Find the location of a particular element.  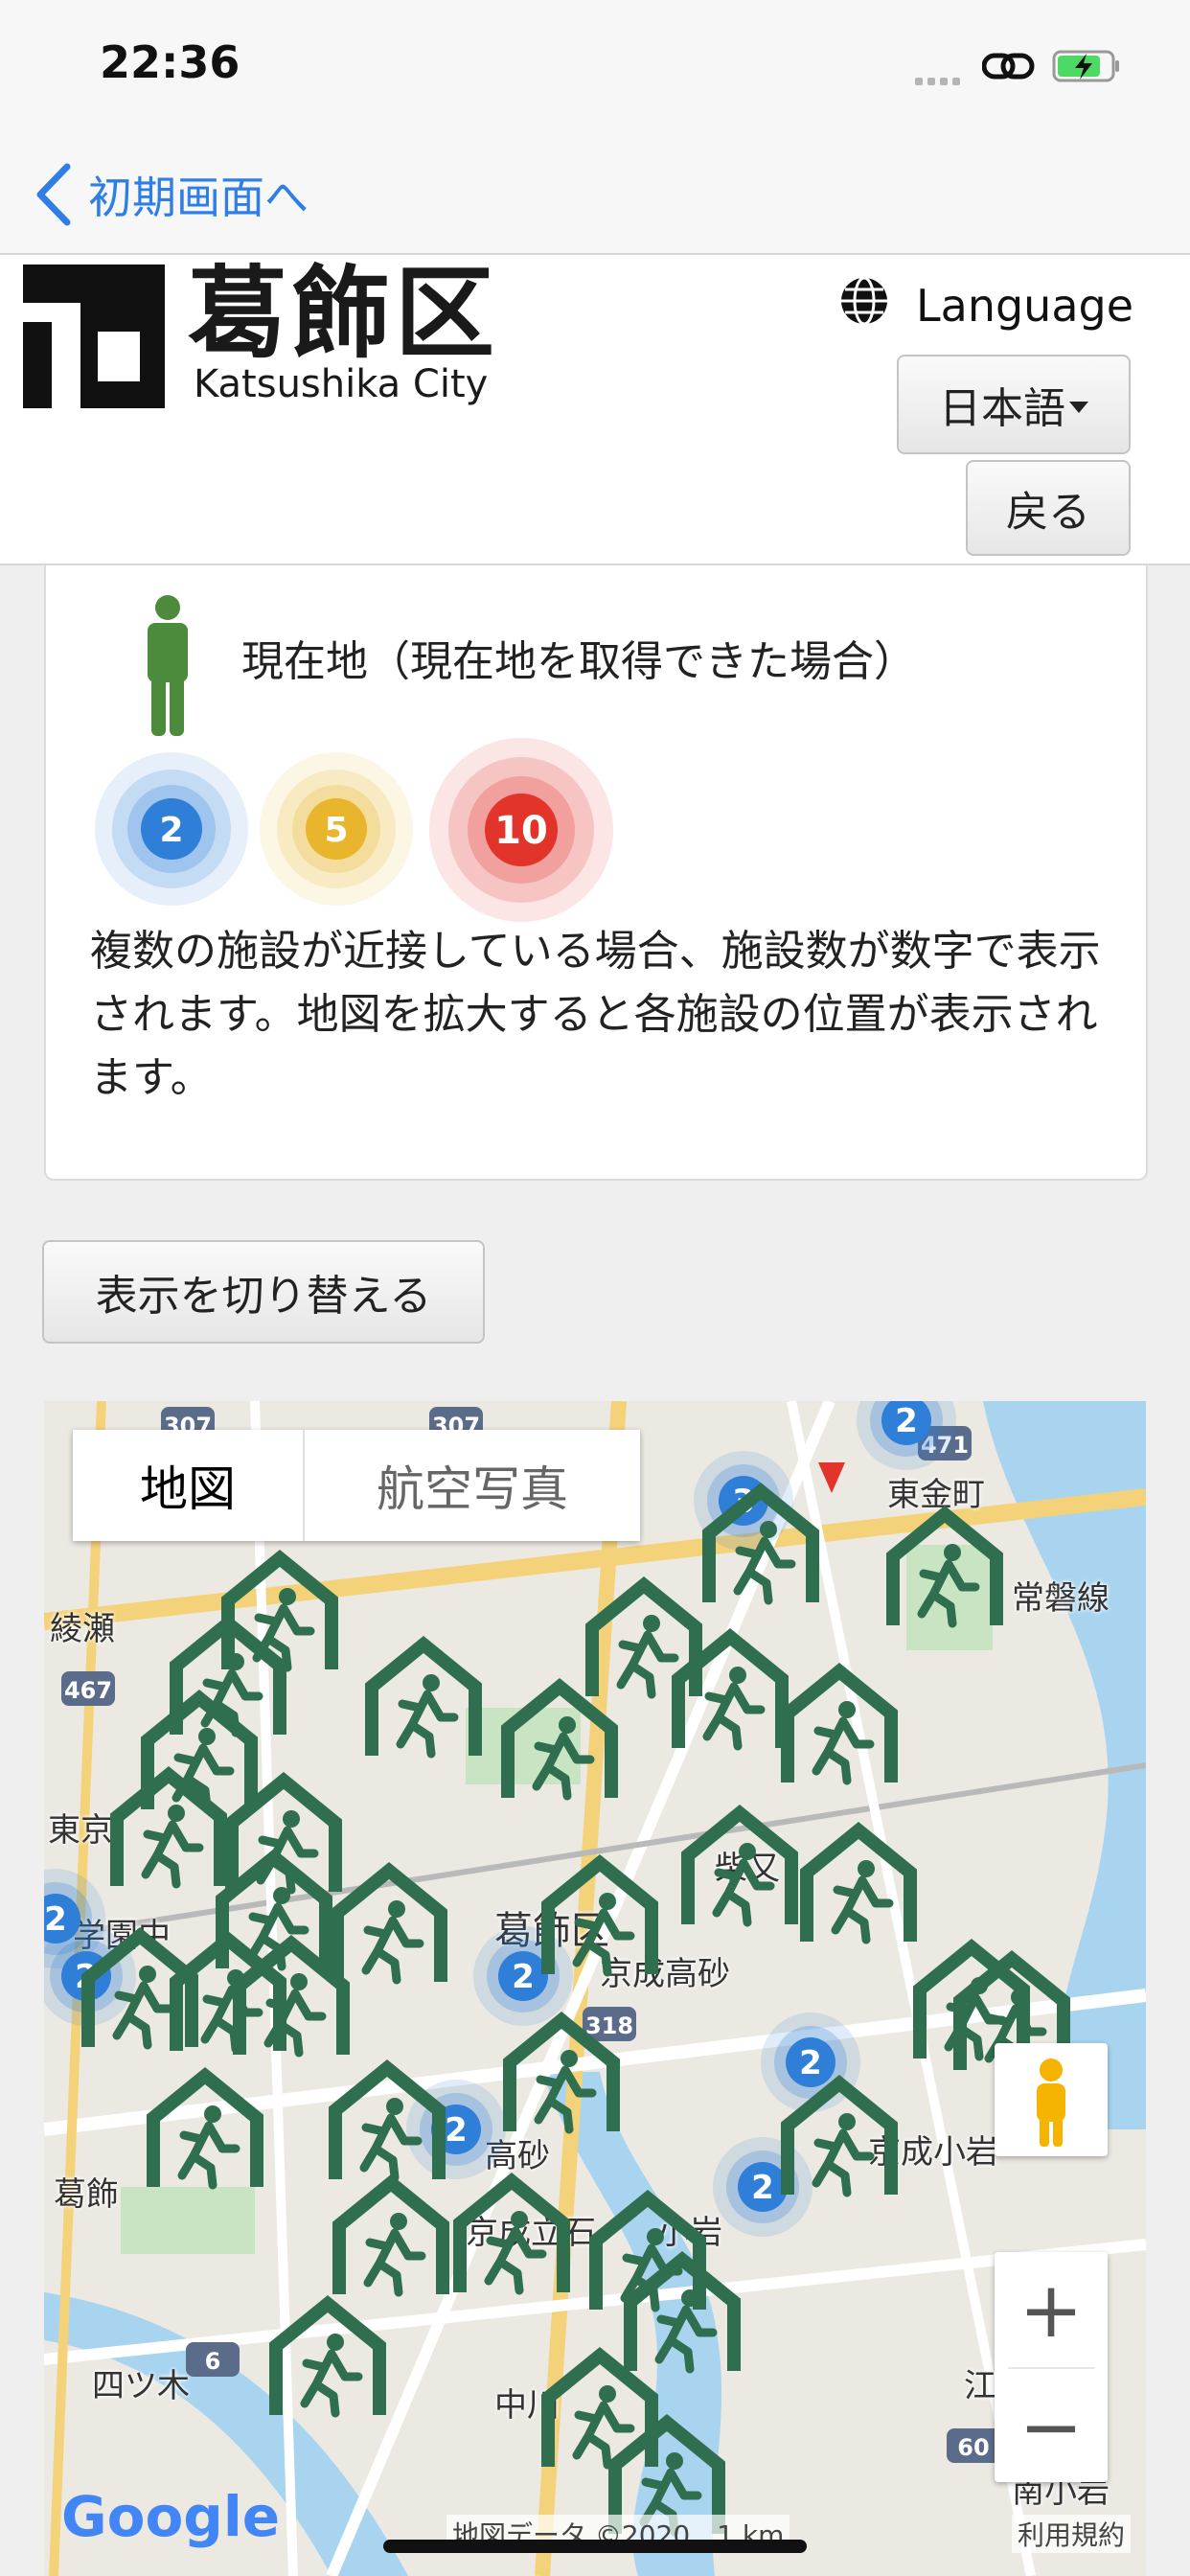

battery-charging-icon is located at coordinates (1085, 66).